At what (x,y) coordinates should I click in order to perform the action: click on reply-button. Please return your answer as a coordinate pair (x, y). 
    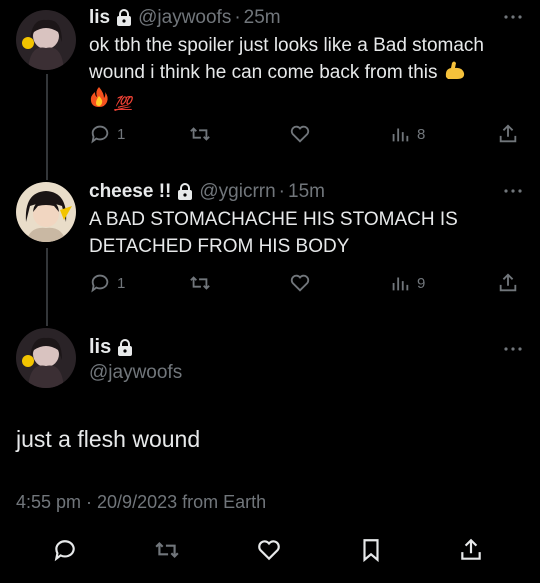
    Looking at the image, I should click on (65, 550).